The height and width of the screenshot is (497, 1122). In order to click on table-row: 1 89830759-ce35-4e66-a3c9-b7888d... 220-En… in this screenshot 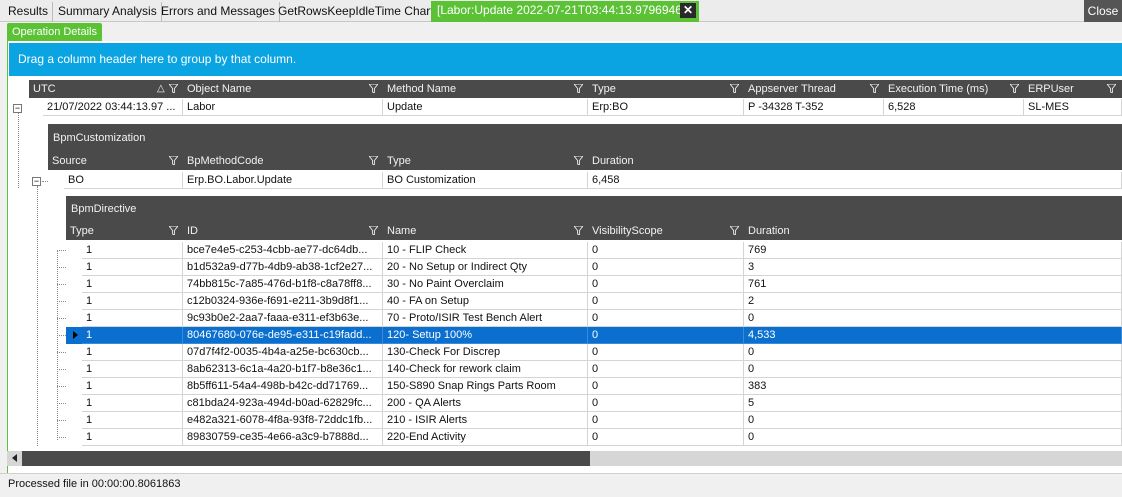, I will do `click(594, 437)`.